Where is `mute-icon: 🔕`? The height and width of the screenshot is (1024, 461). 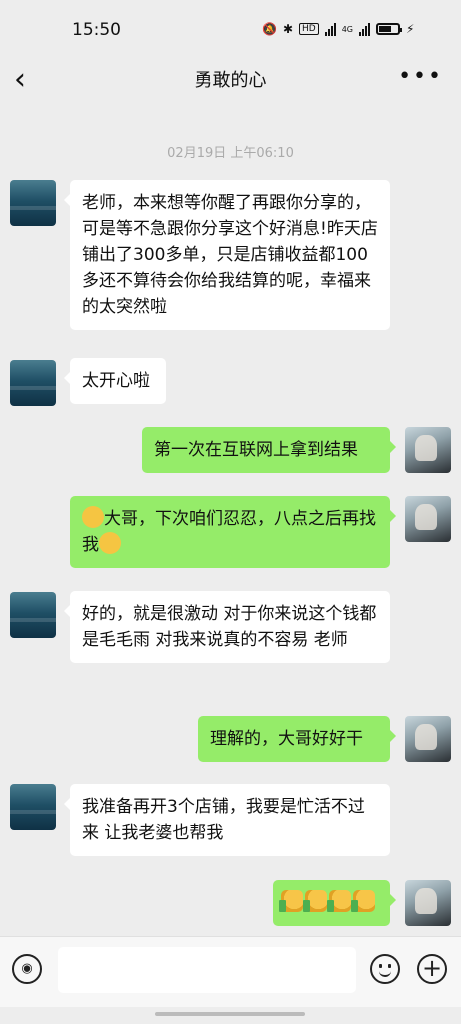
mute-icon: 🔕 is located at coordinates (269, 29).